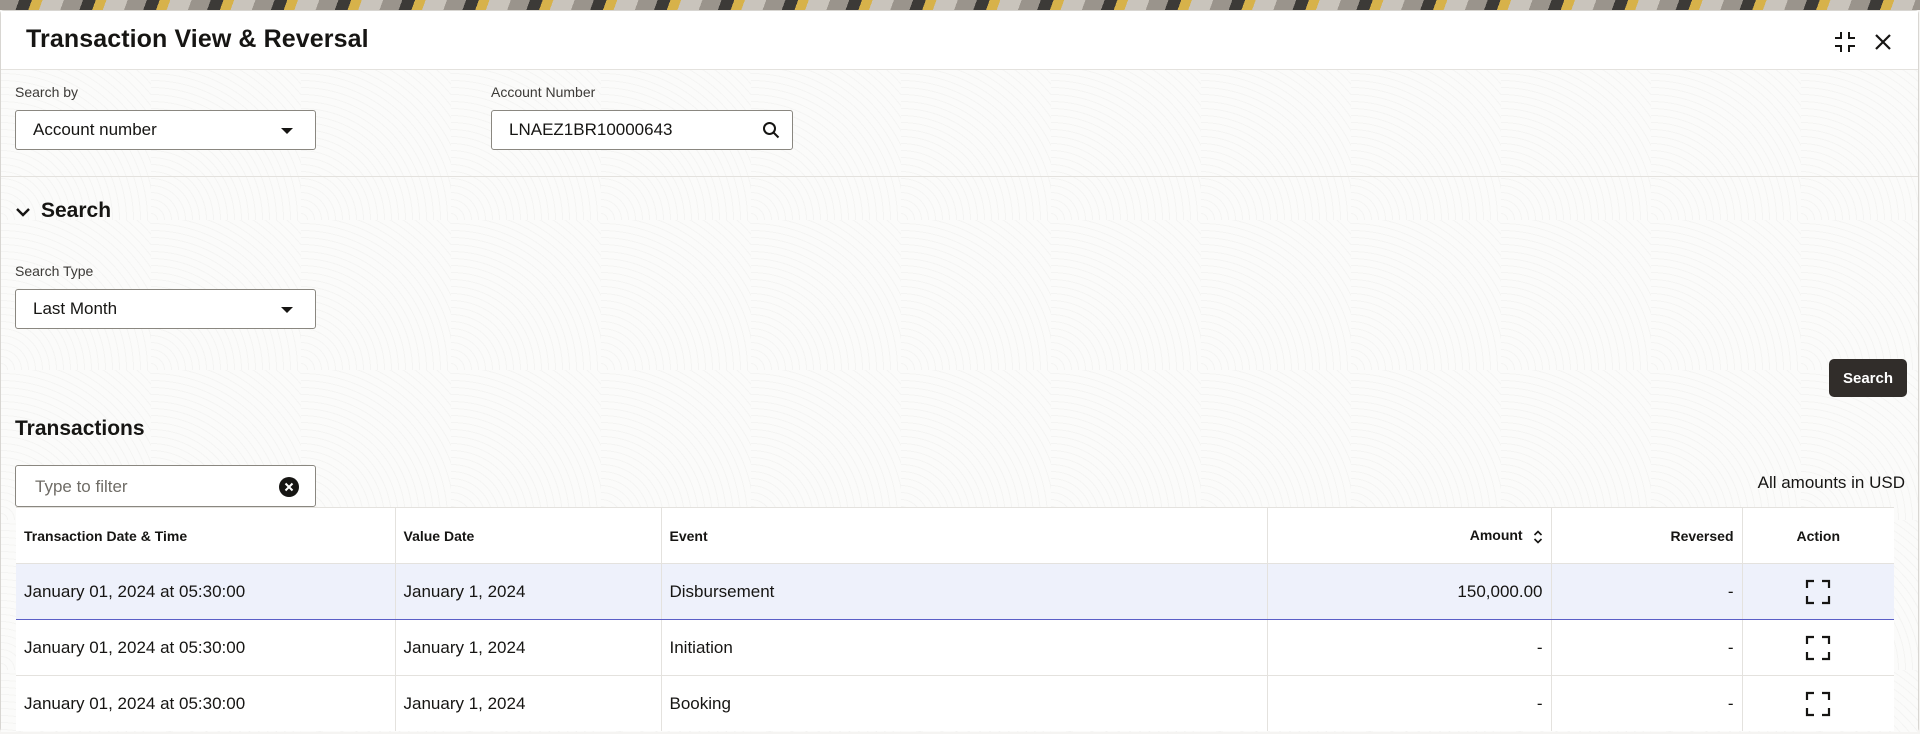 The height and width of the screenshot is (734, 1920). I want to click on search-button: Search, so click(1868, 378).